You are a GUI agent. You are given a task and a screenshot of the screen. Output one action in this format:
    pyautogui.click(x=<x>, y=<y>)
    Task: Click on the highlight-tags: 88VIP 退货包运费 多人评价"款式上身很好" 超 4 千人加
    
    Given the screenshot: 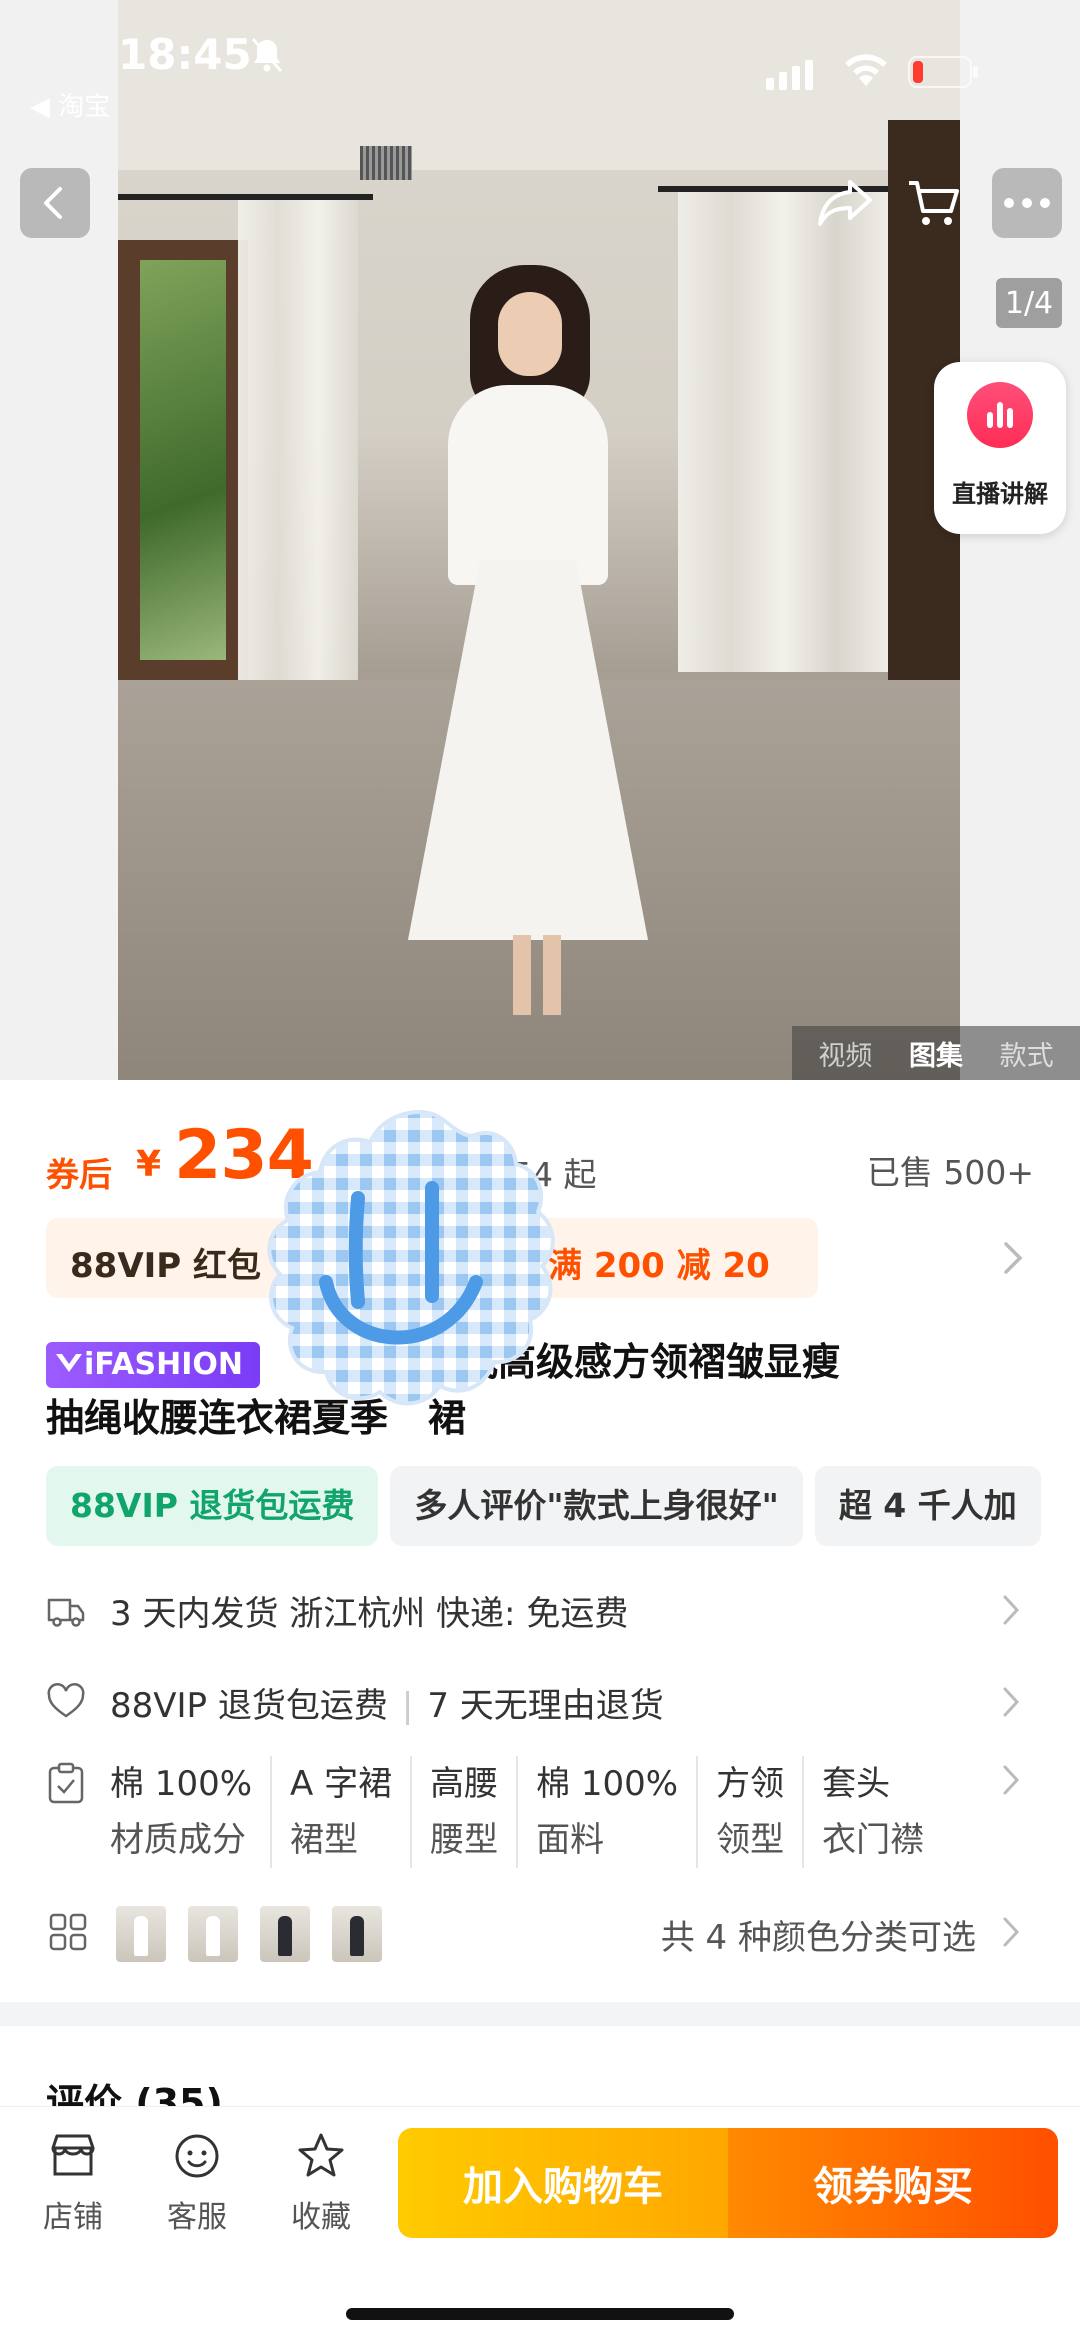 What is the action you would take?
    pyautogui.click(x=549, y=1506)
    